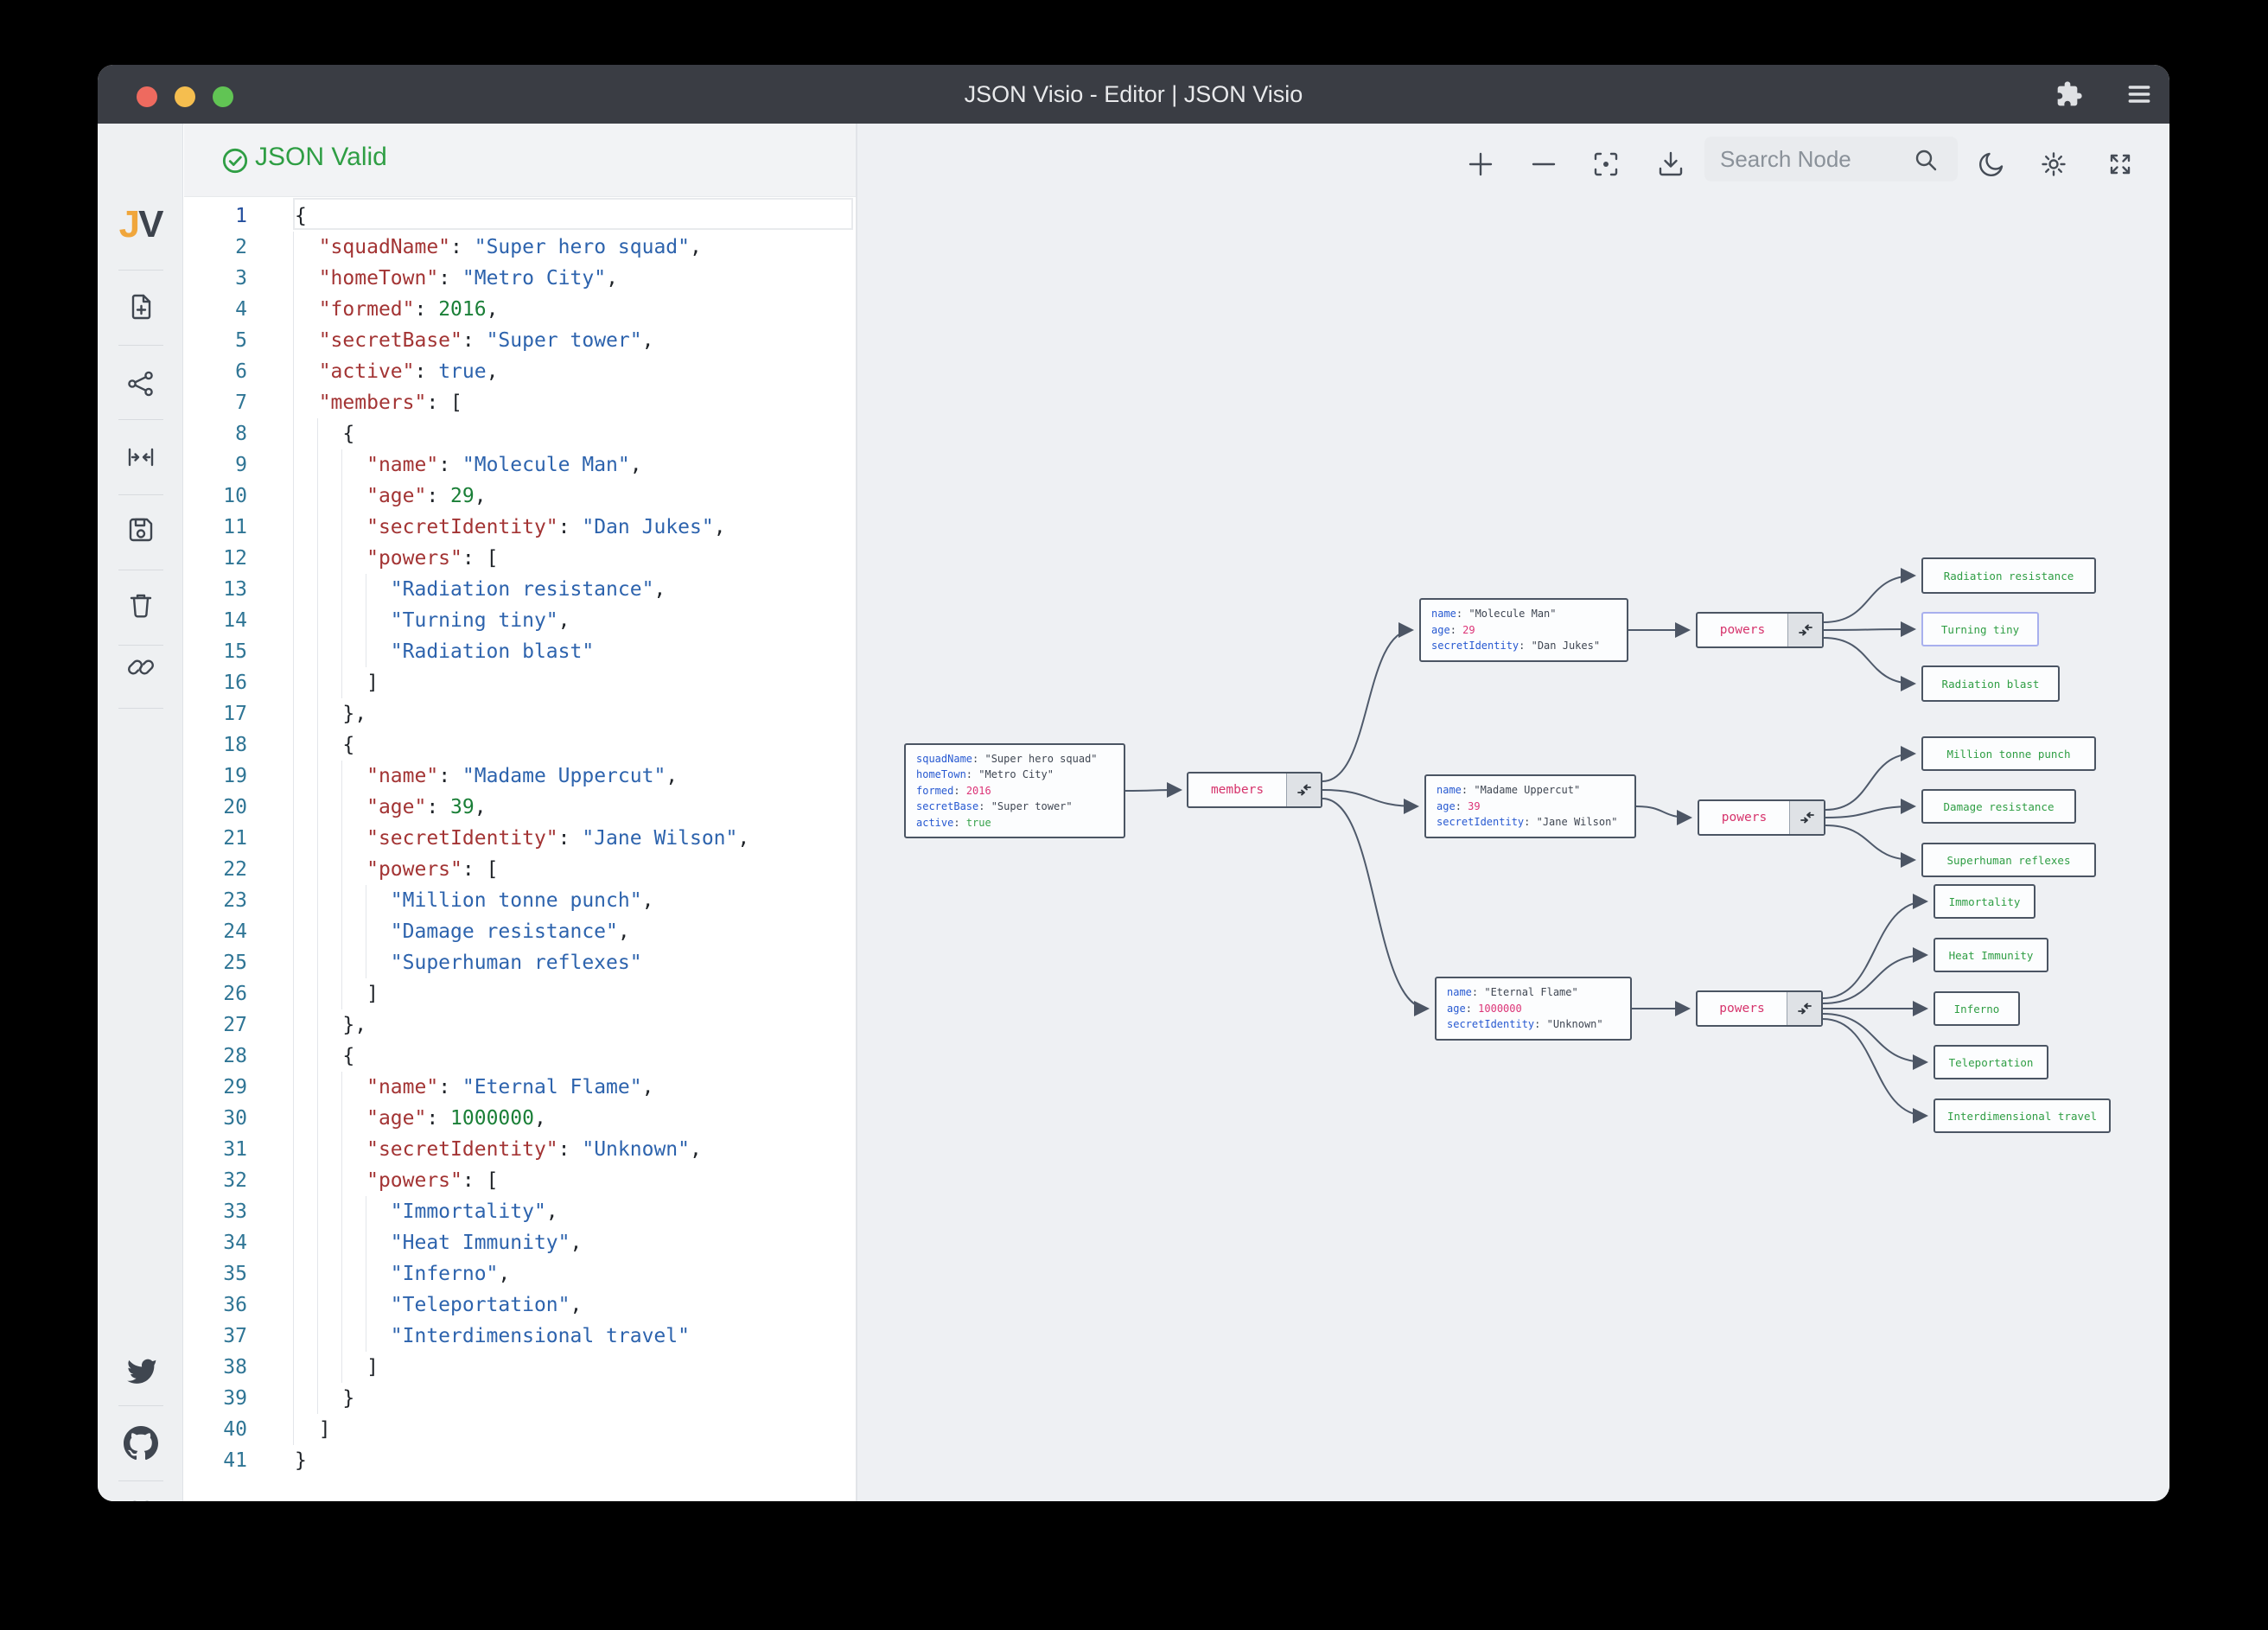 The height and width of the screenshot is (1630, 2268). What do you see at coordinates (1980, 629) in the screenshot?
I see `graph-node-leaf-turning-tiny: Turning tiny` at bounding box center [1980, 629].